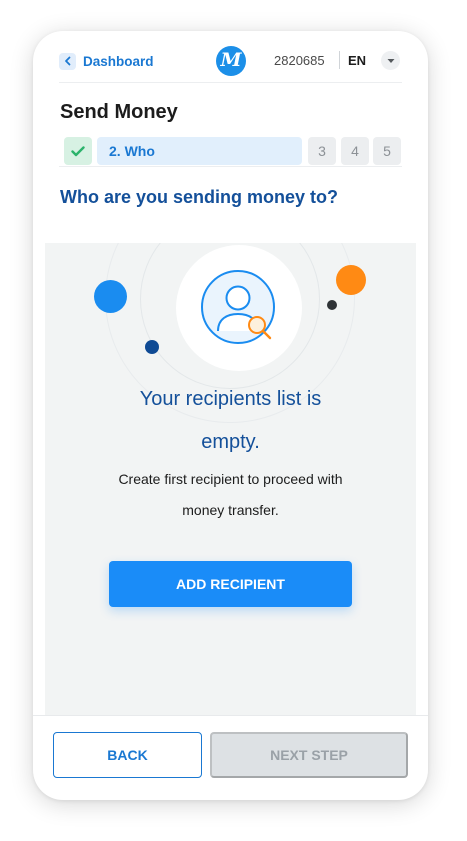  What do you see at coordinates (309, 755) in the screenshot?
I see `next-step-button: NEXT STEP` at bounding box center [309, 755].